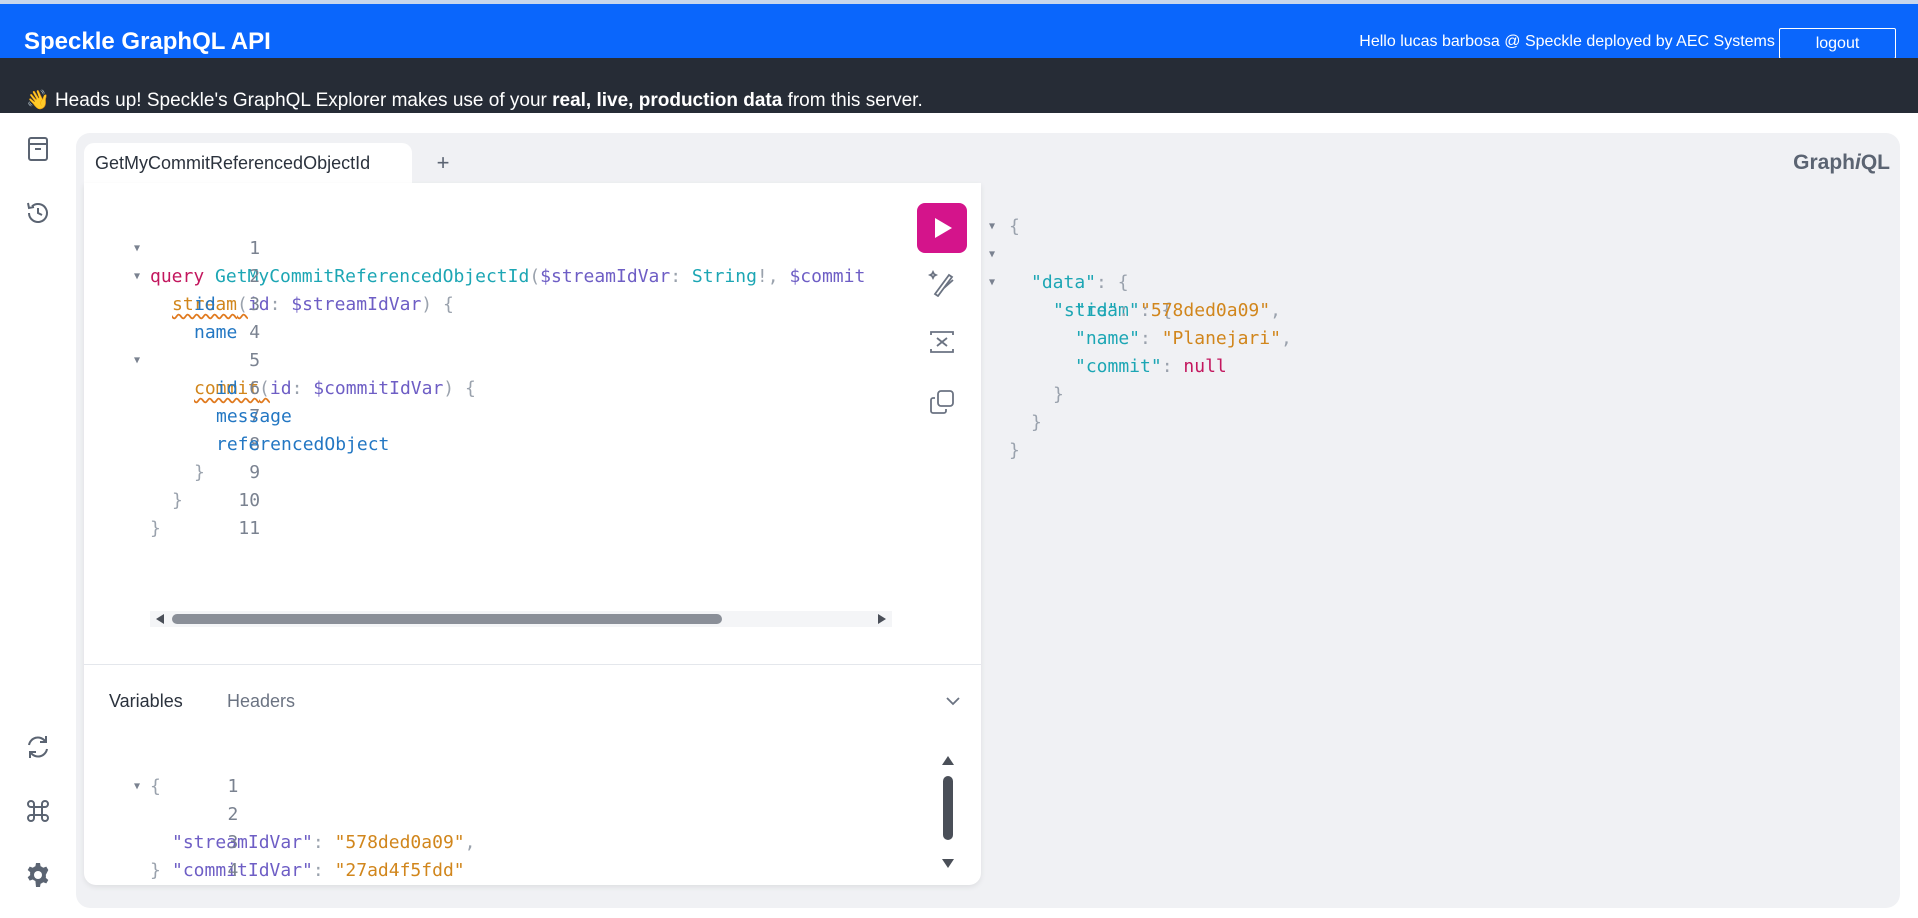  Describe the element at coordinates (305, 374) in the screenshot. I see `code-line: 5 ▼ commit(id: $commitIdVar) {` at that location.